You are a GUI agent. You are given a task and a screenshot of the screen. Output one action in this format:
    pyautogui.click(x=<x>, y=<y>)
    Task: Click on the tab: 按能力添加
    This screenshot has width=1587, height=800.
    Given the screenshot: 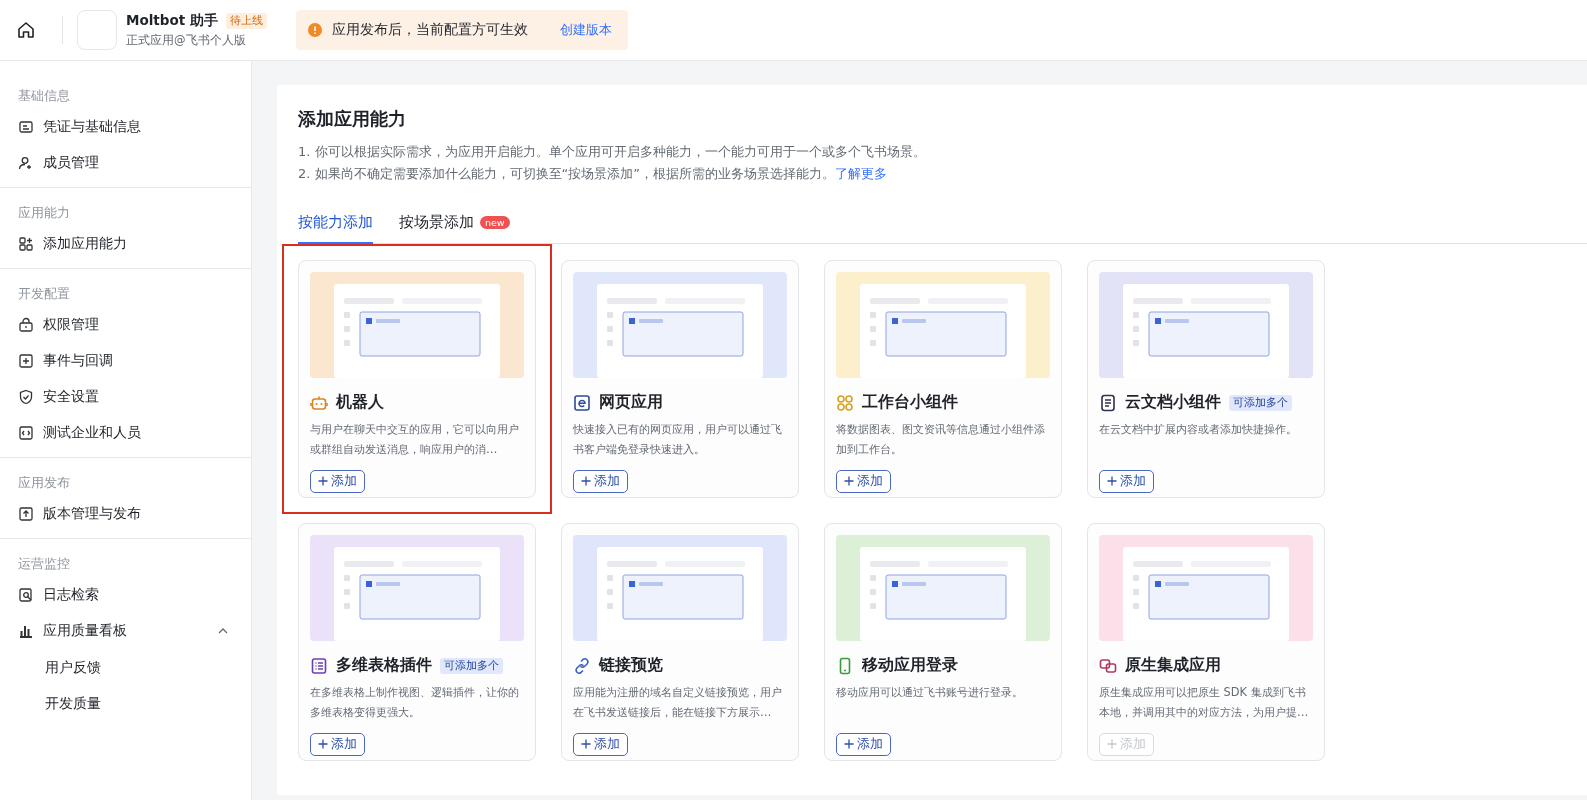 What is the action you would take?
    pyautogui.click(x=335, y=223)
    